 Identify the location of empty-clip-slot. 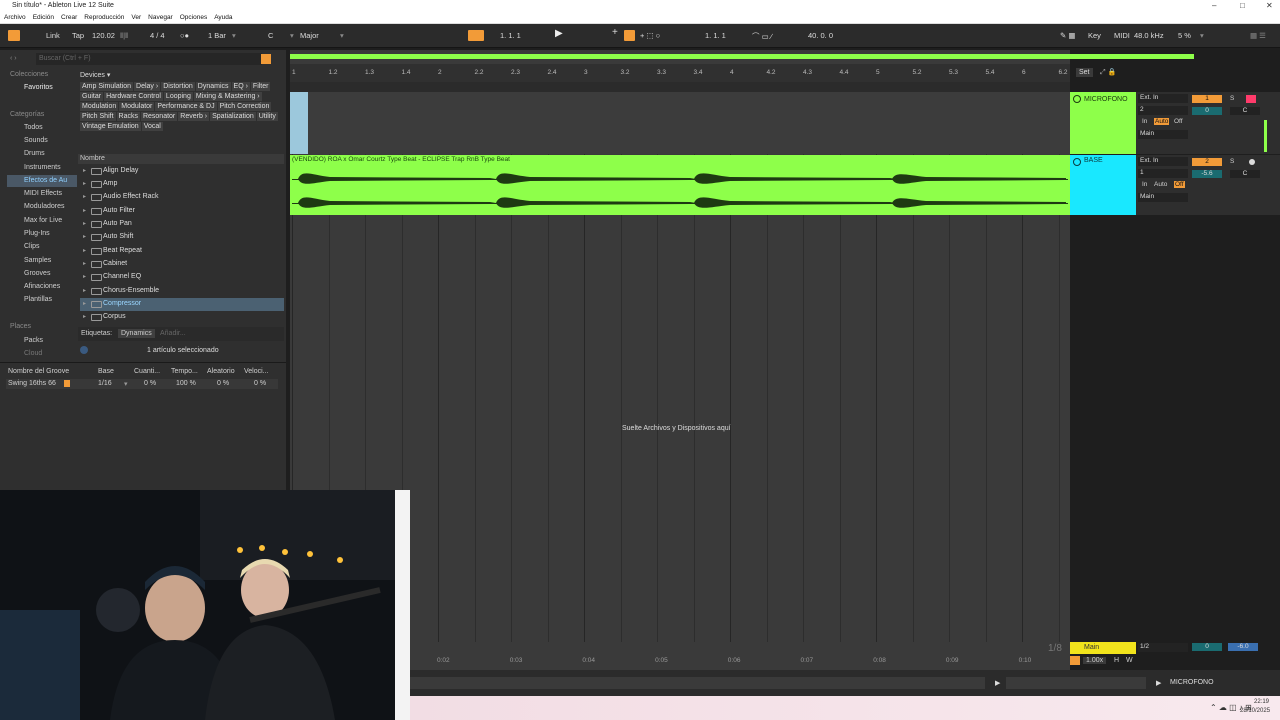
(299, 123).